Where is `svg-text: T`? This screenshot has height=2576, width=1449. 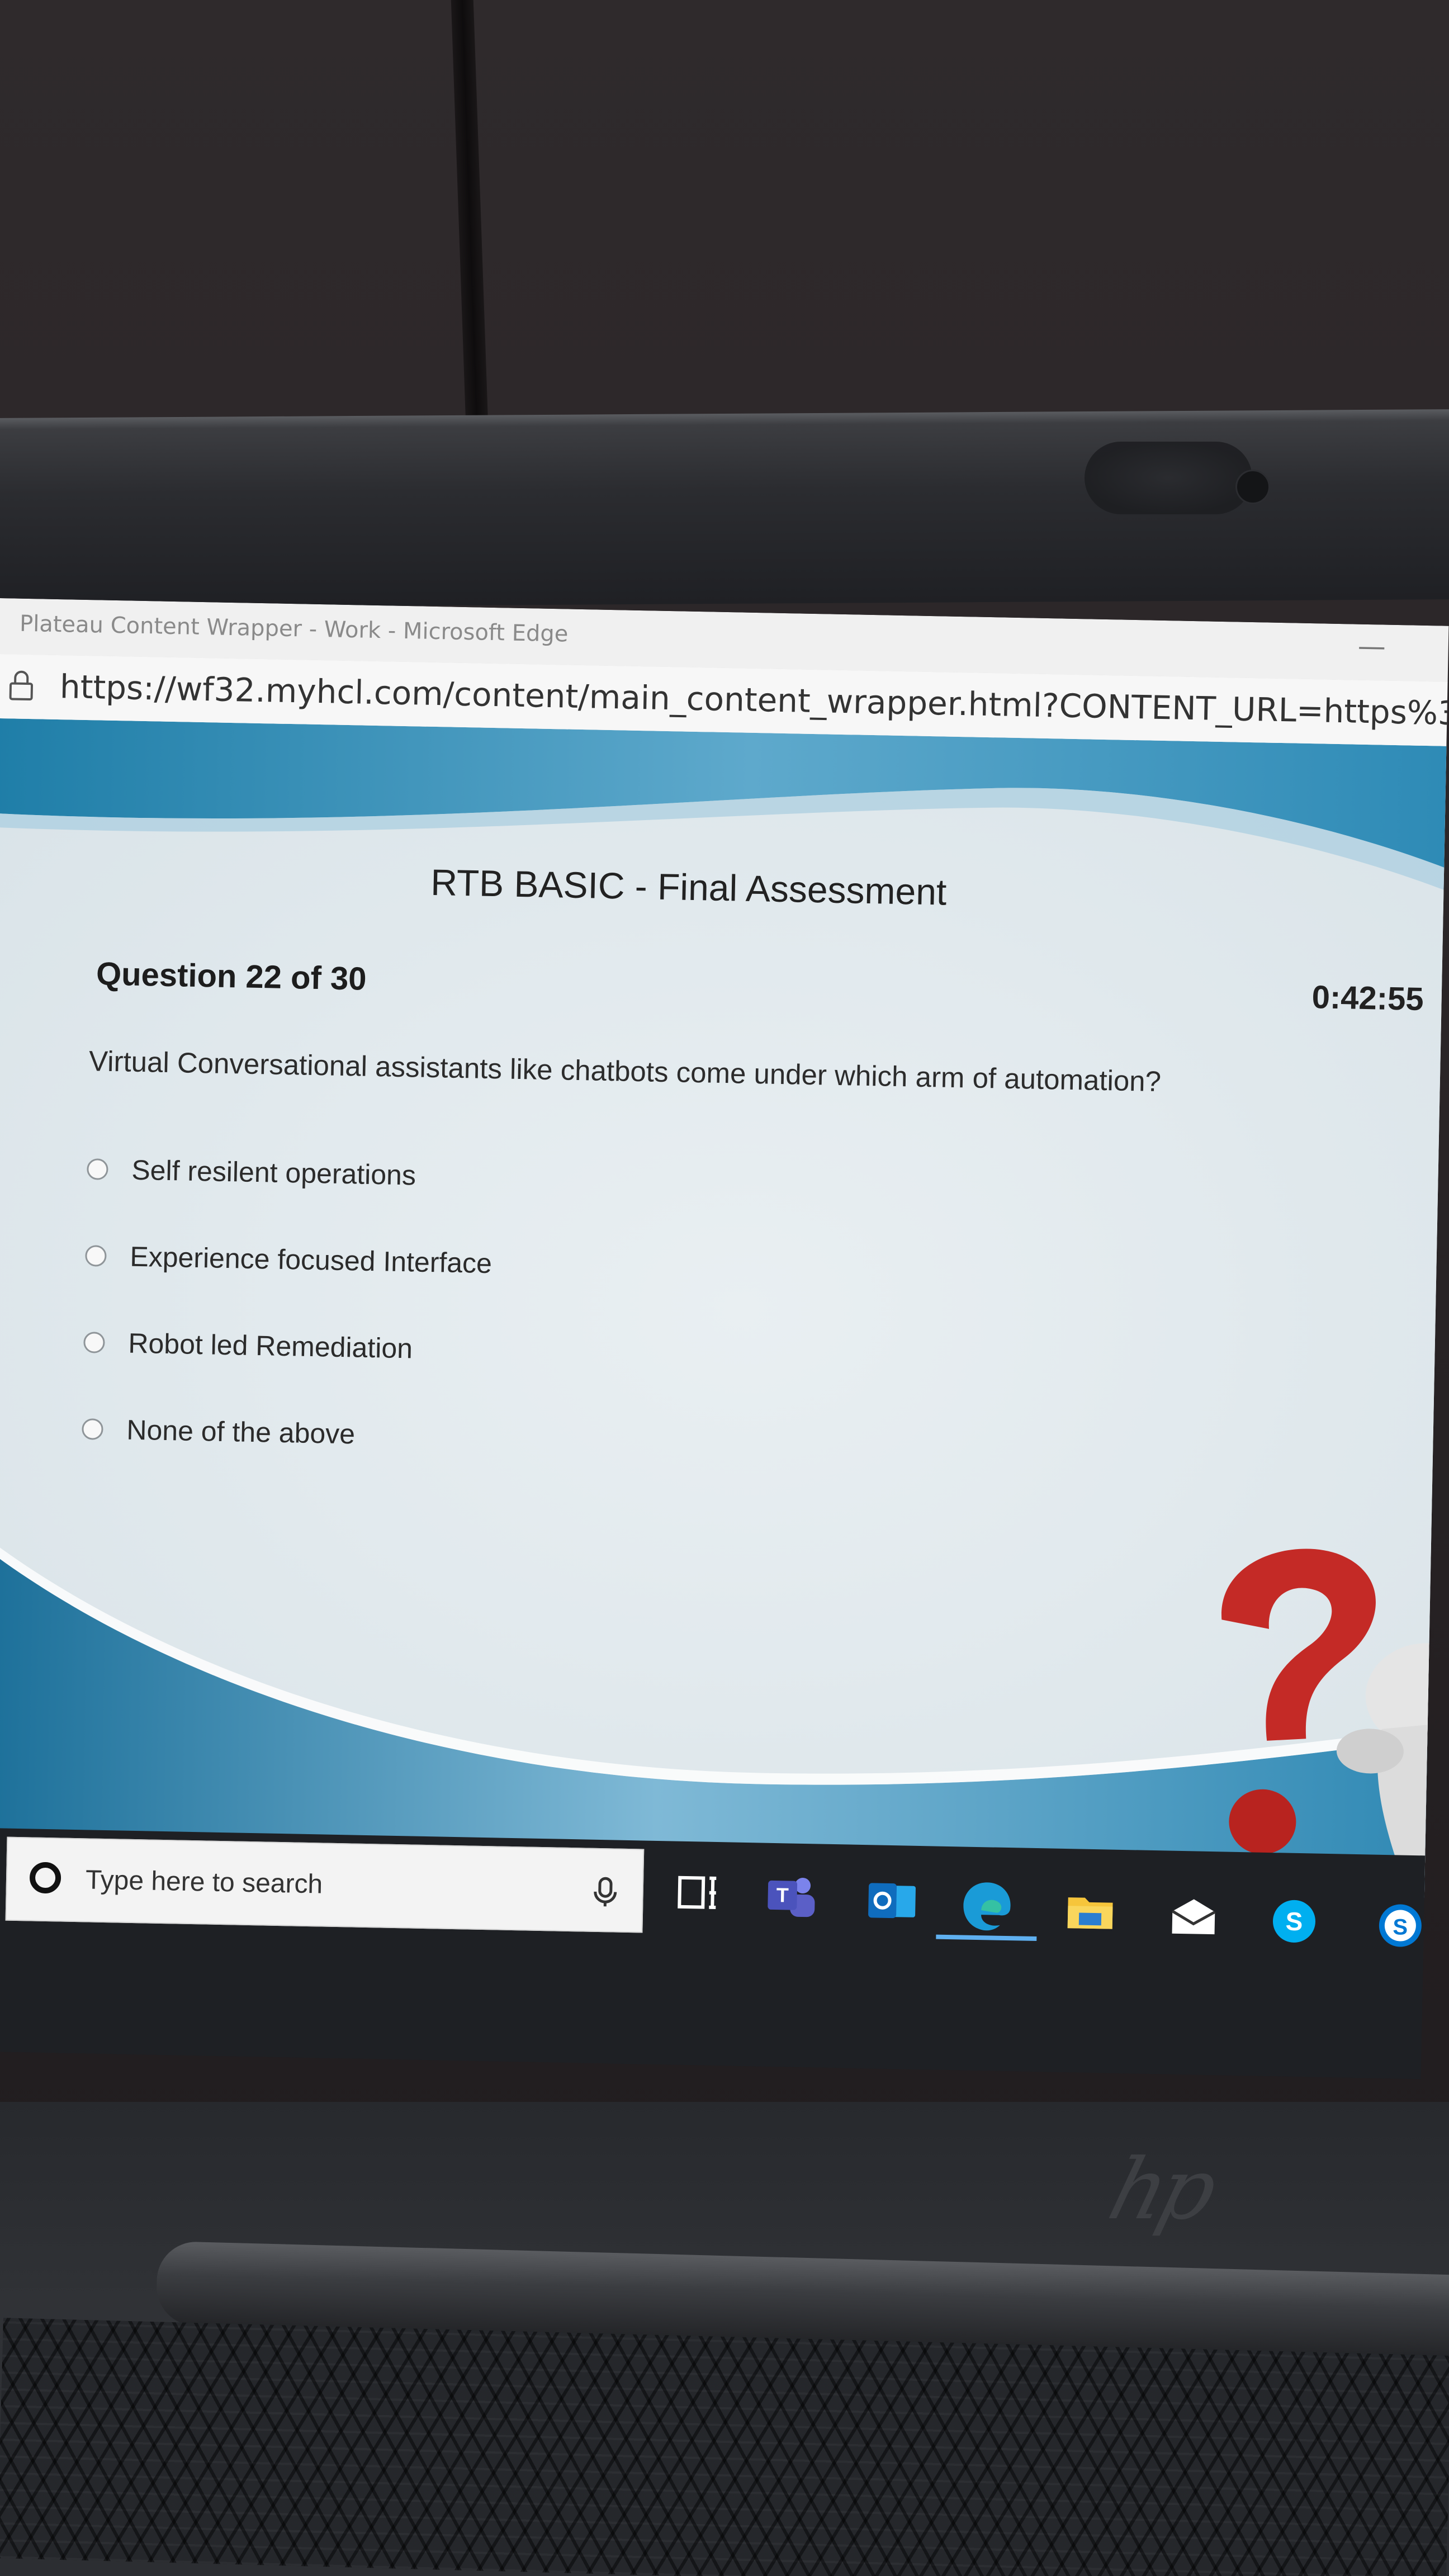
svg-text: T is located at coordinates (782, 1895).